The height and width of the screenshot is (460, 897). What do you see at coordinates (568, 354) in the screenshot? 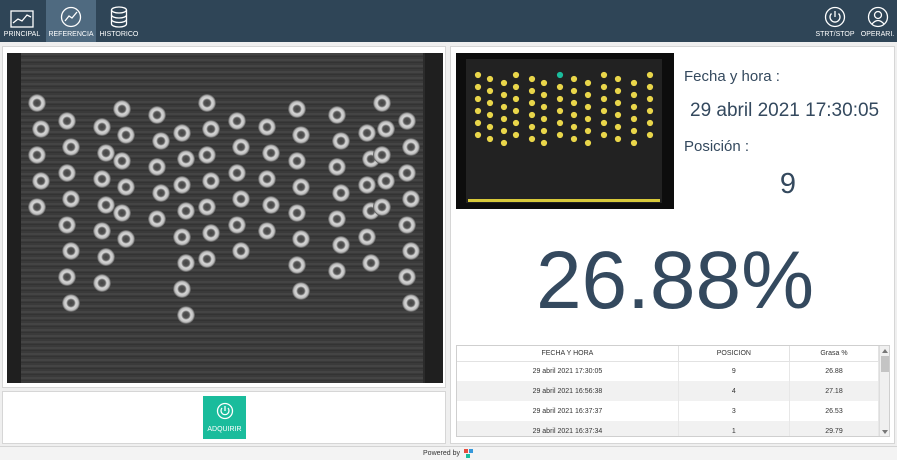
I see `col-header-fecha: FECHA Y HORA` at bounding box center [568, 354].